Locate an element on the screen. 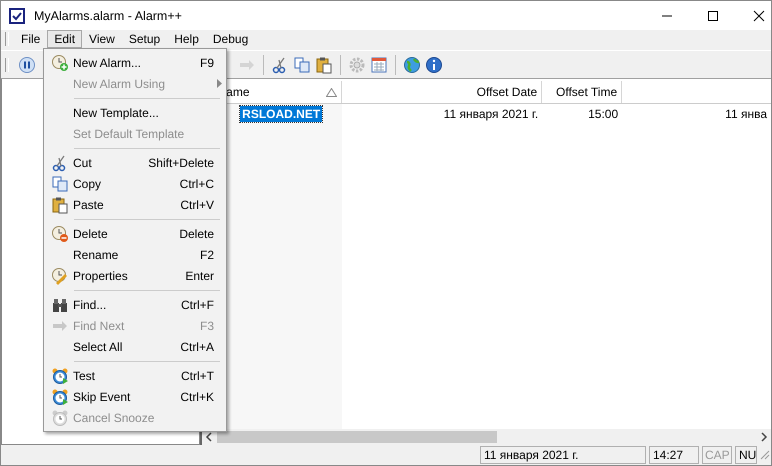  clock-plus-icon is located at coordinates (59, 63).